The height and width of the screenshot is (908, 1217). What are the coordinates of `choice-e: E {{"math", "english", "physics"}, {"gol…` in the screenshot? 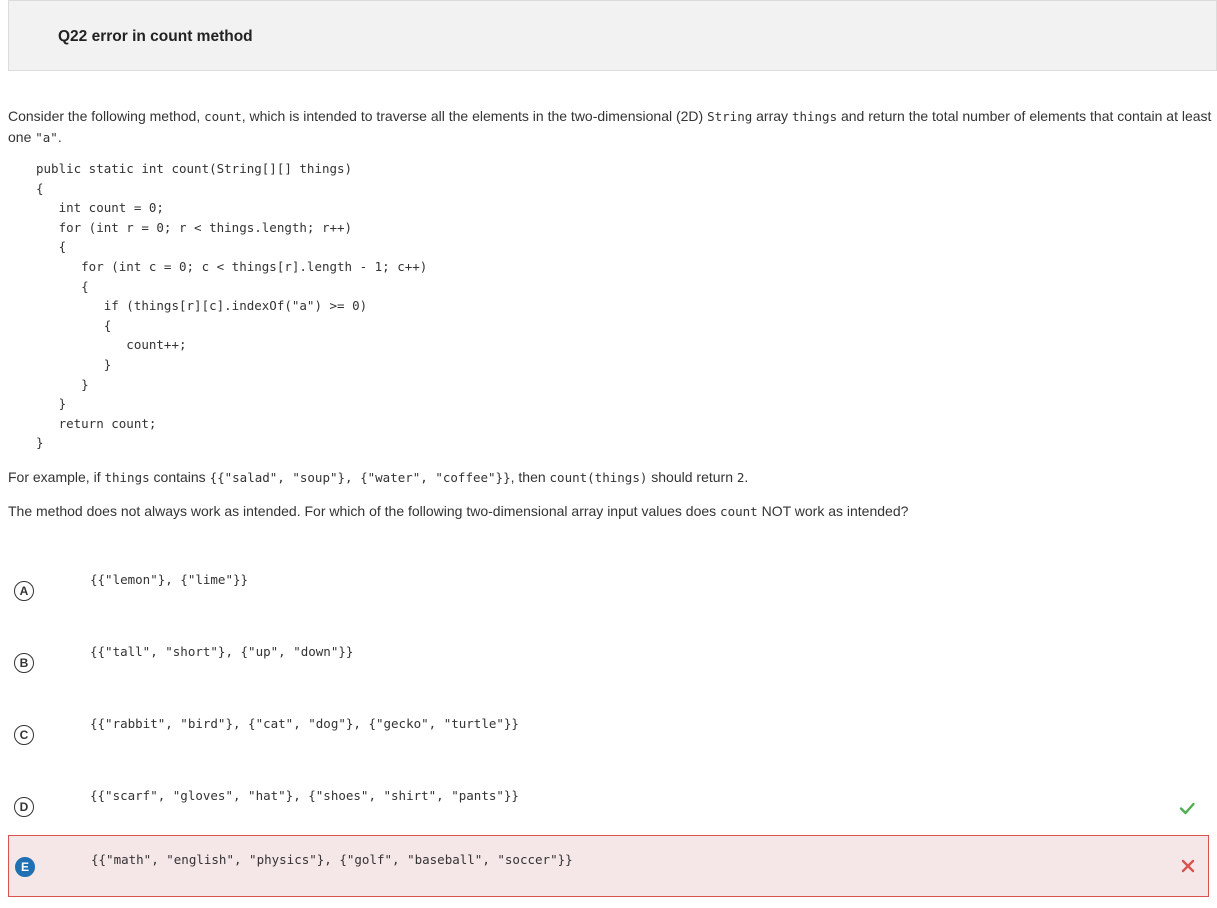 It's located at (608, 866).